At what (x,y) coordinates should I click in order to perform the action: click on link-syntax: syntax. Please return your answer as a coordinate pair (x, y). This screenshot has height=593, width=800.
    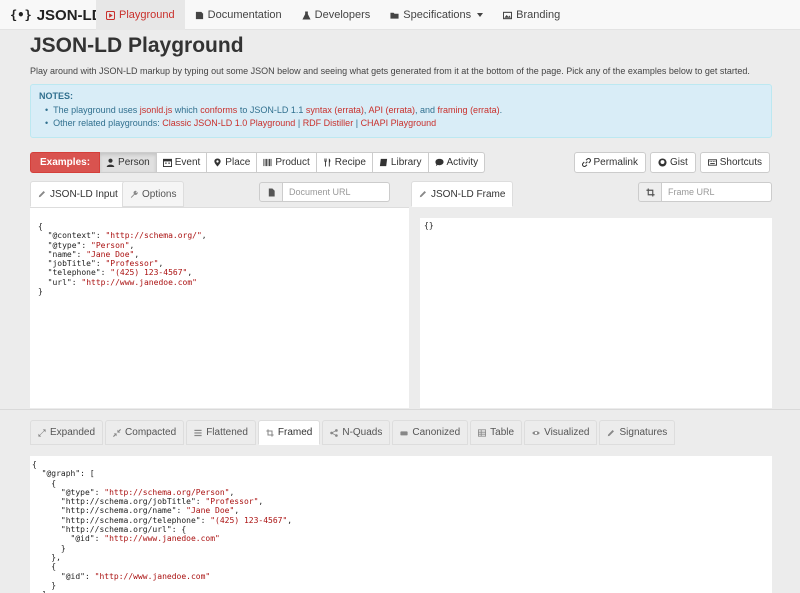
    Looking at the image, I should click on (319, 110).